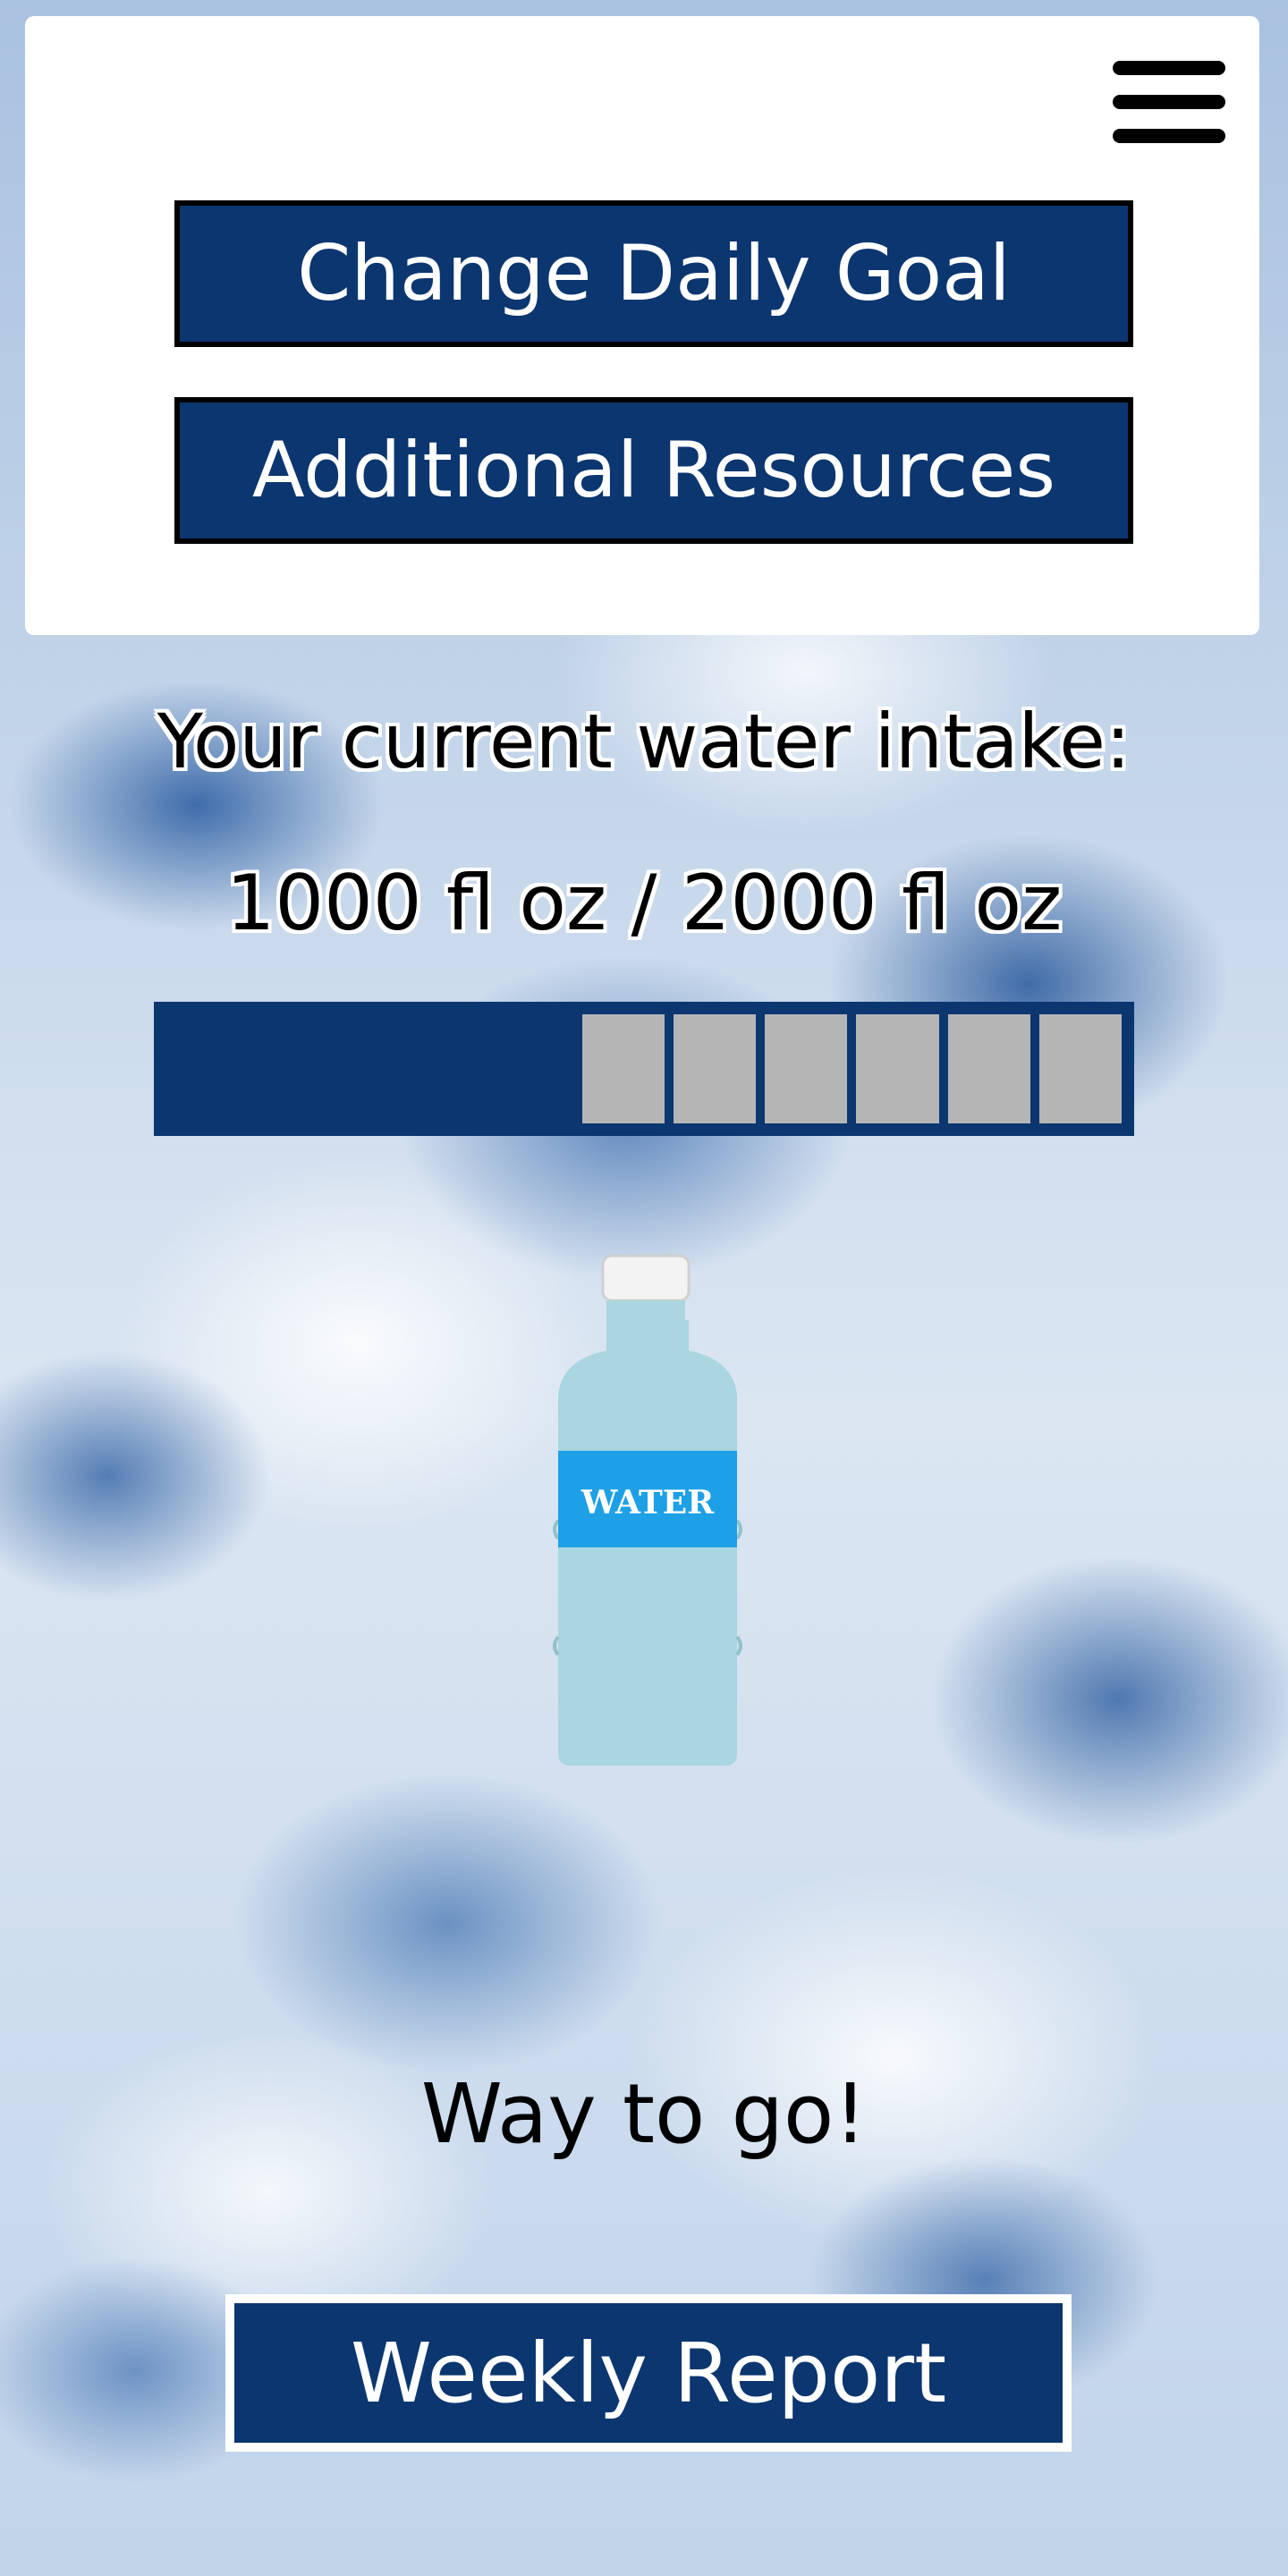 This screenshot has height=2576, width=1288. Describe the element at coordinates (647, 1502) in the screenshot. I see `bottle-label: WATER` at that location.